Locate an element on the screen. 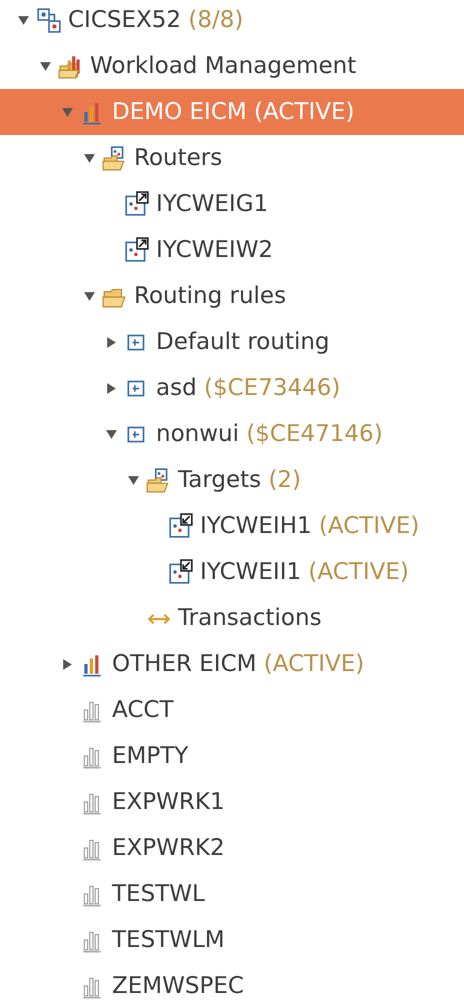 The height and width of the screenshot is (1000, 464). tree-item: IYCWEIW2 is located at coordinates (215, 250).